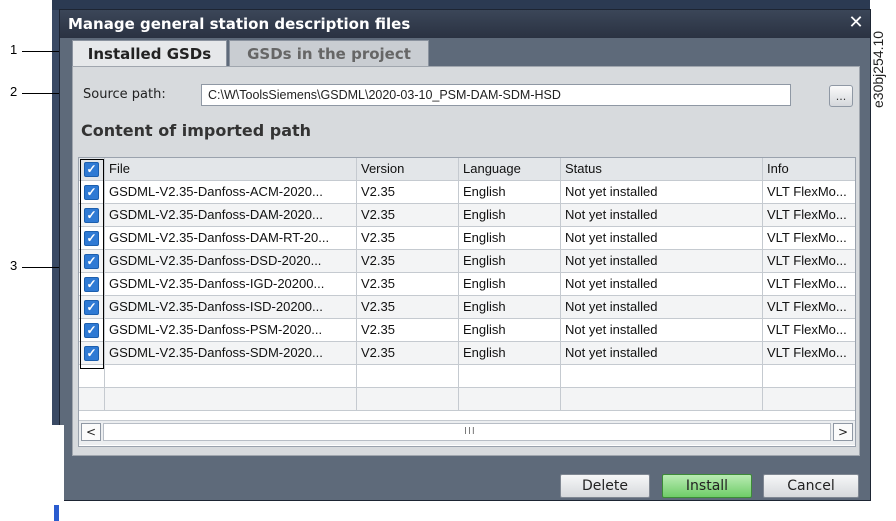 Image resolution: width=896 pixels, height=521 pixels. Describe the element at coordinates (878, 69) in the screenshot. I see `reference-code: e30bj254.10` at that location.